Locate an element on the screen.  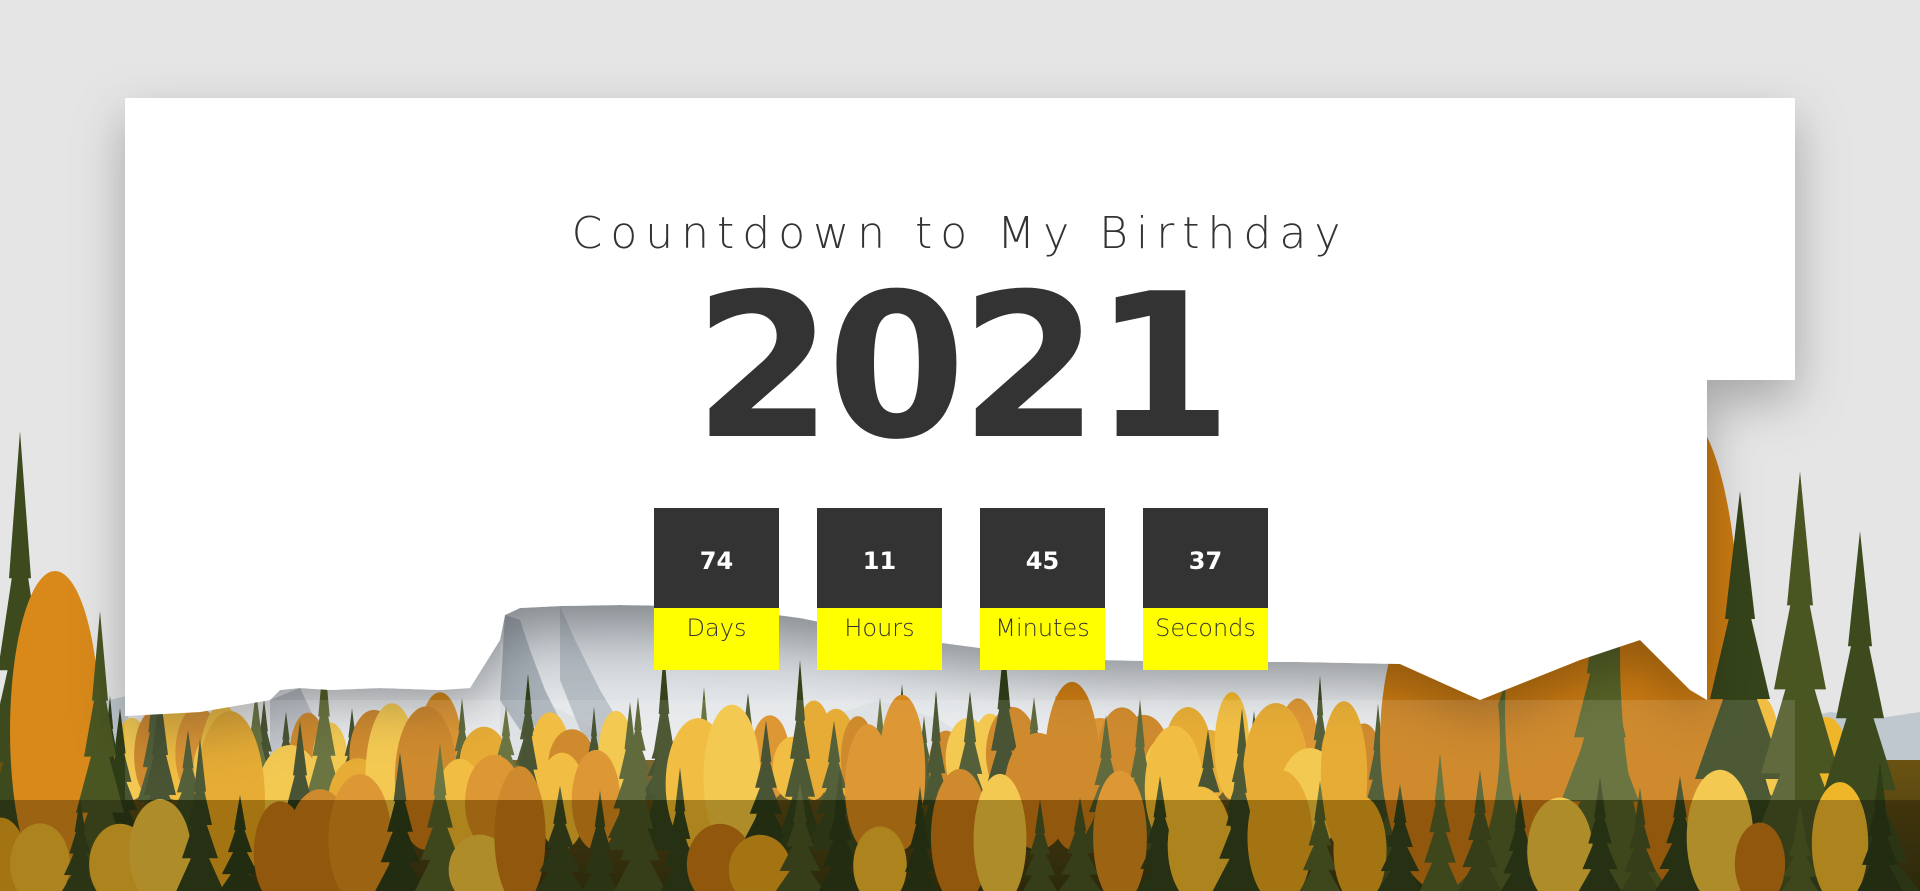
hours-label: Hours is located at coordinates (879, 639).